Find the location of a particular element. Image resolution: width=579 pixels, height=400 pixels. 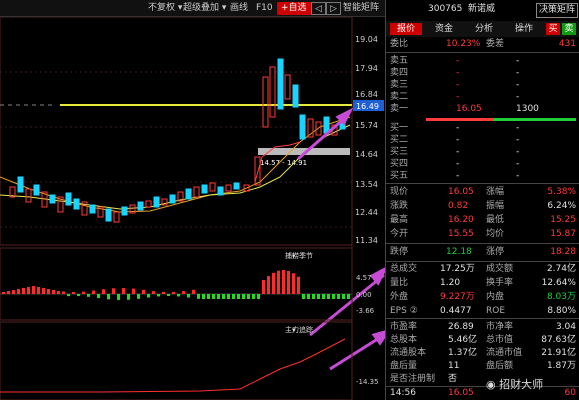

add-watchlist-button: +自选 is located at coordinates (294, 8).